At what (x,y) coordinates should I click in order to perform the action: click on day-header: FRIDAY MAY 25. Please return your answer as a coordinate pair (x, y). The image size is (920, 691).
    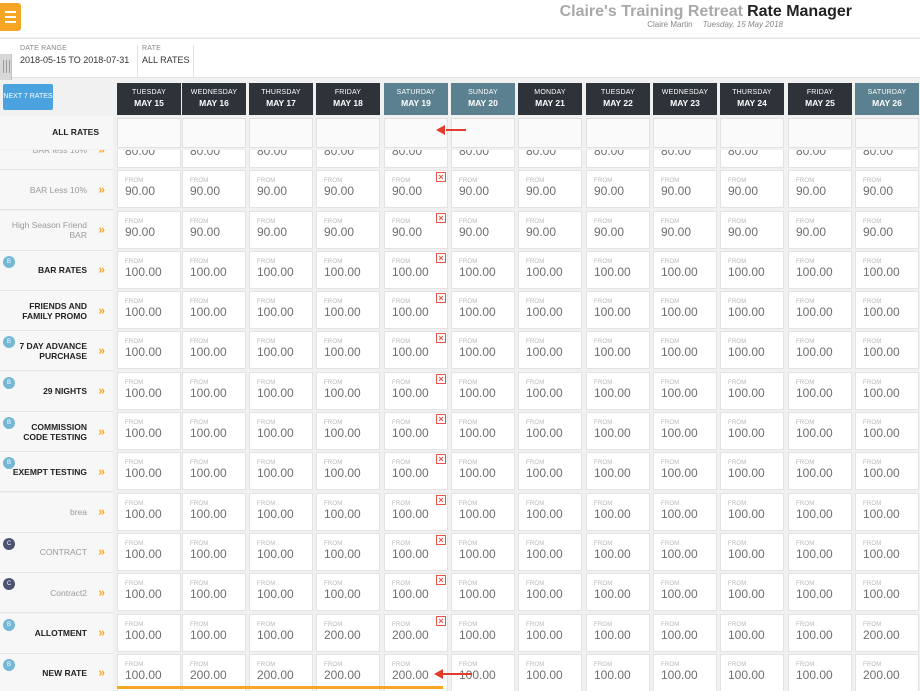
    Looking at the image, I should click on (820, 99).